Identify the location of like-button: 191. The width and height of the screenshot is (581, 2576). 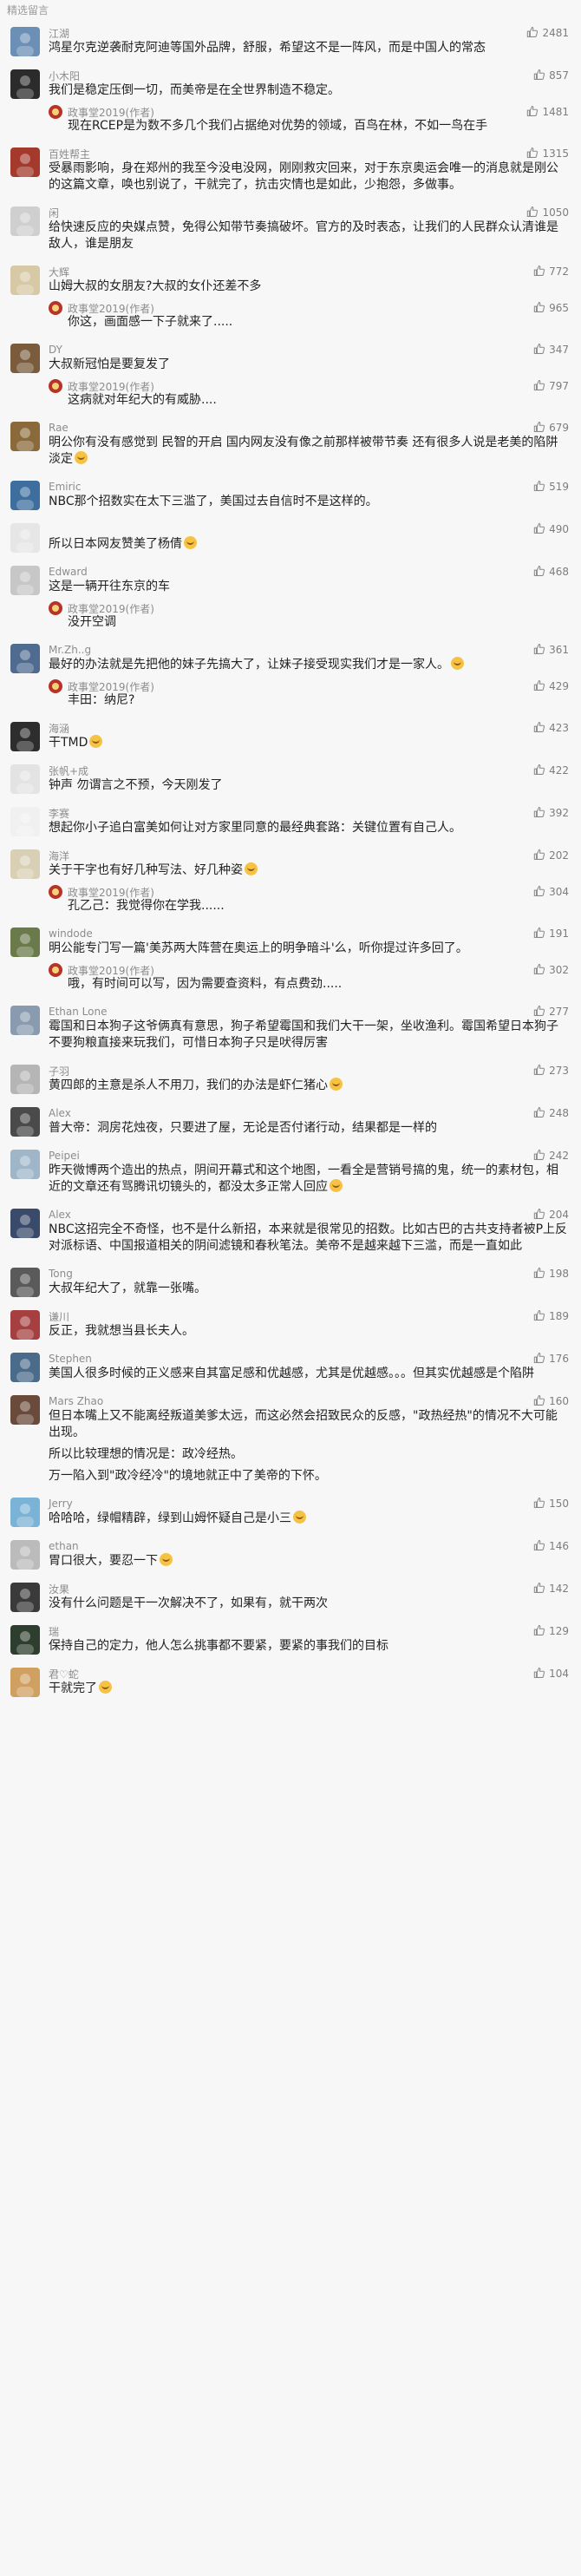
(551, 934).